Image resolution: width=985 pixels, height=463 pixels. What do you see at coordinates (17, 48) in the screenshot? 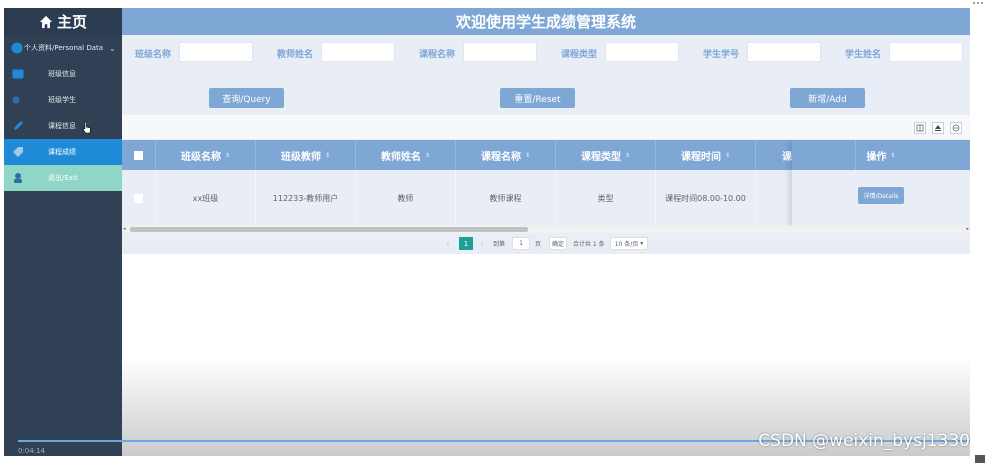
I see `user-circle-icon` at bounding box center [17, 48].